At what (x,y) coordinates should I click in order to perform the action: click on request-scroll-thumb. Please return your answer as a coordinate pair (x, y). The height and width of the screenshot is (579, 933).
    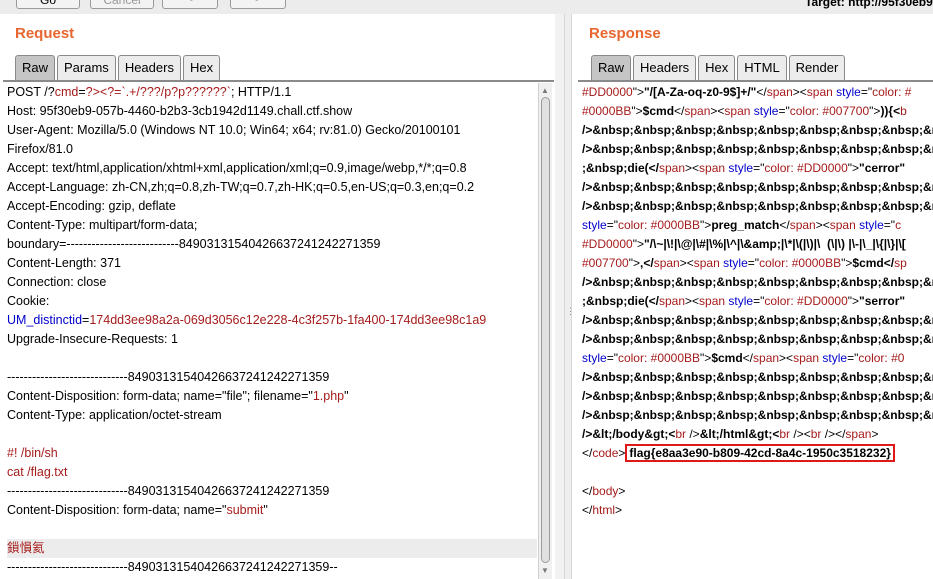
    Looking at the image, I should click on (545, 330).